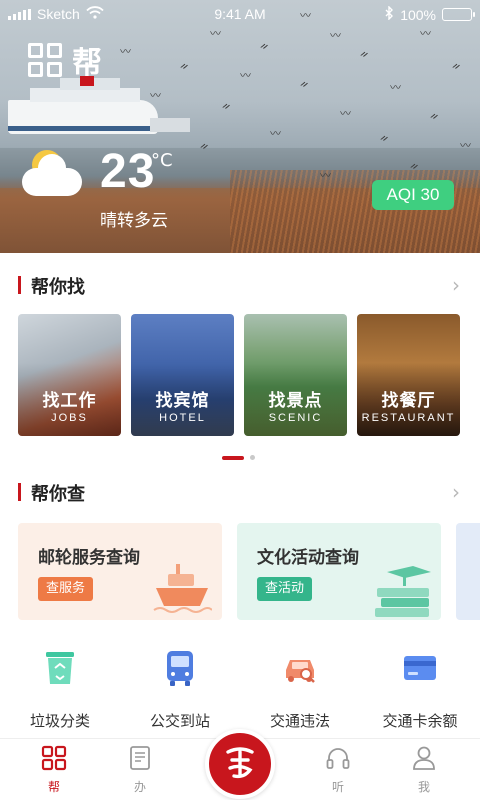  Describe the element at coordinates (300, 671) in the screenshot. I see `car-search-icon` at that location.